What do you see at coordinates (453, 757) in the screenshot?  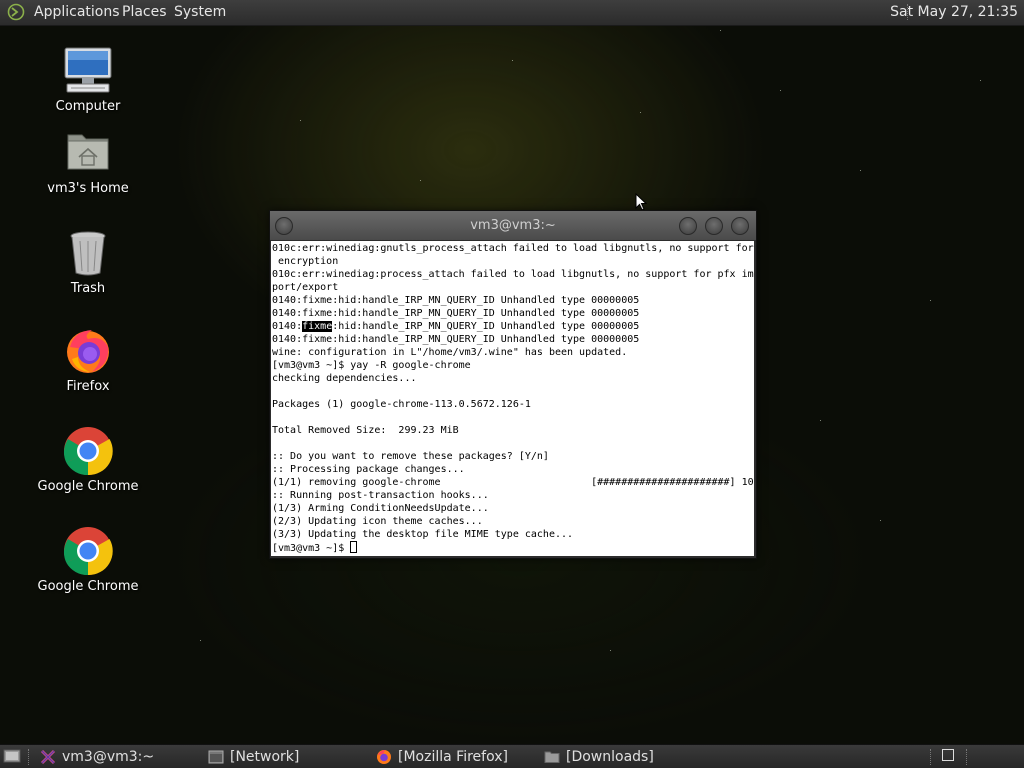 I see `taskbar-item-label: [Mozilla Firefox]` at bounding box center [453, 757].